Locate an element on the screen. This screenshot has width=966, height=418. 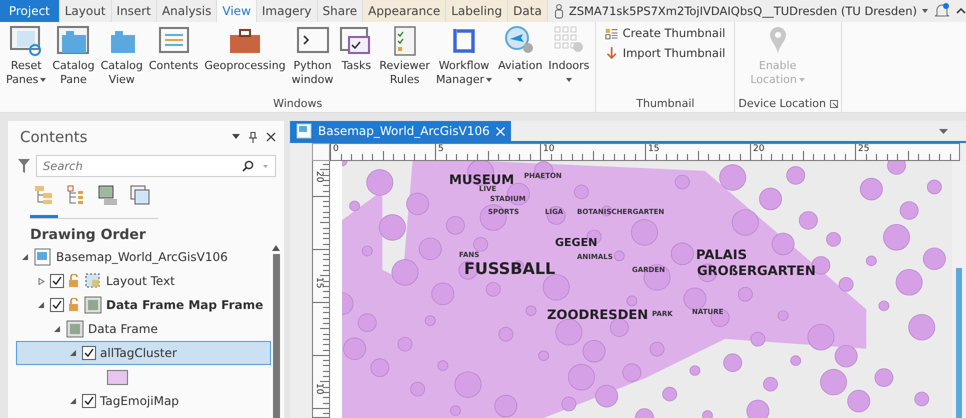
text-element-icon is located at coordinates (93, 281).